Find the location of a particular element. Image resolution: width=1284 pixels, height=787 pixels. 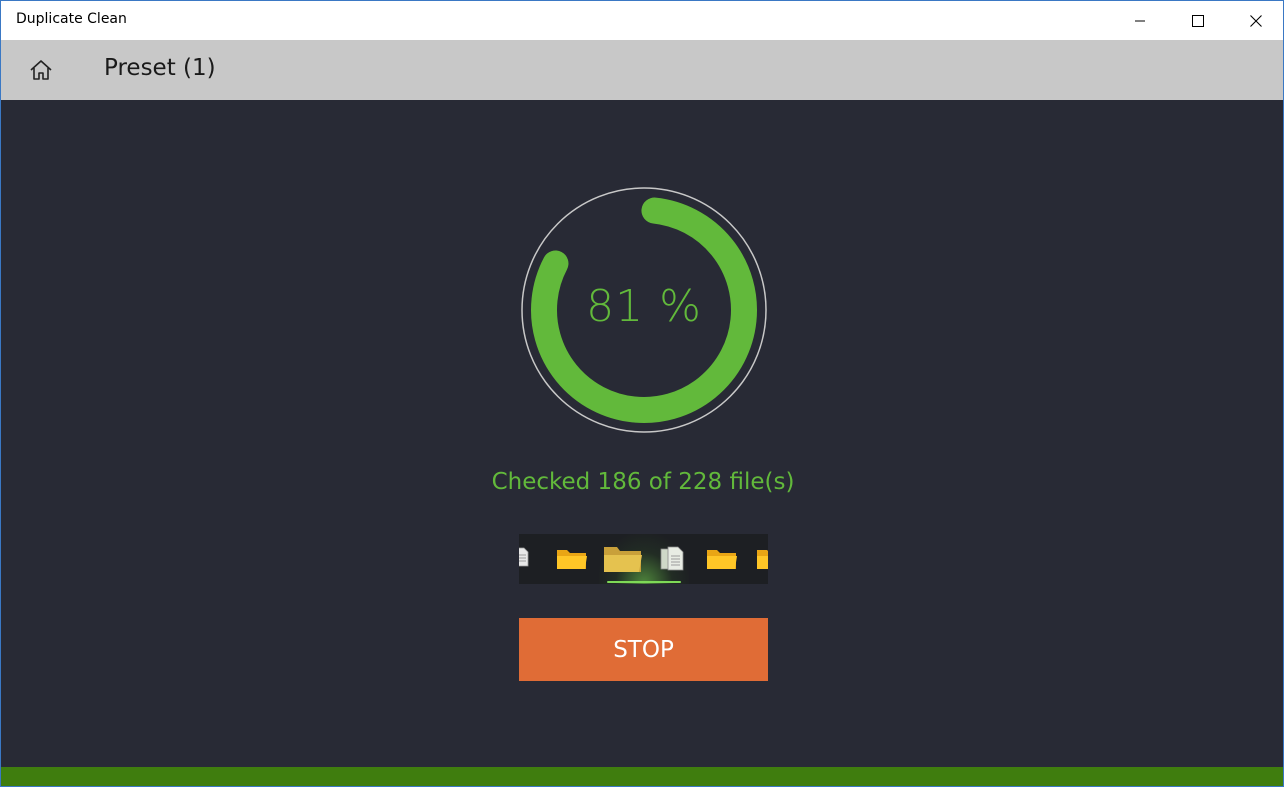

home-icon is located at coordinates (41, 70).